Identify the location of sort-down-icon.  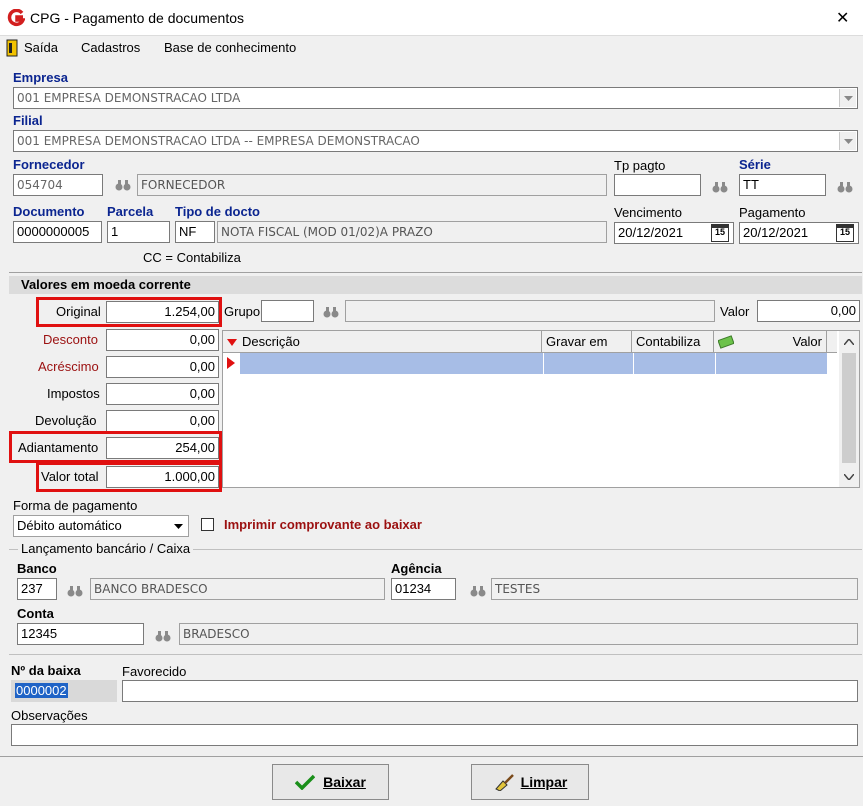
(232, 342).